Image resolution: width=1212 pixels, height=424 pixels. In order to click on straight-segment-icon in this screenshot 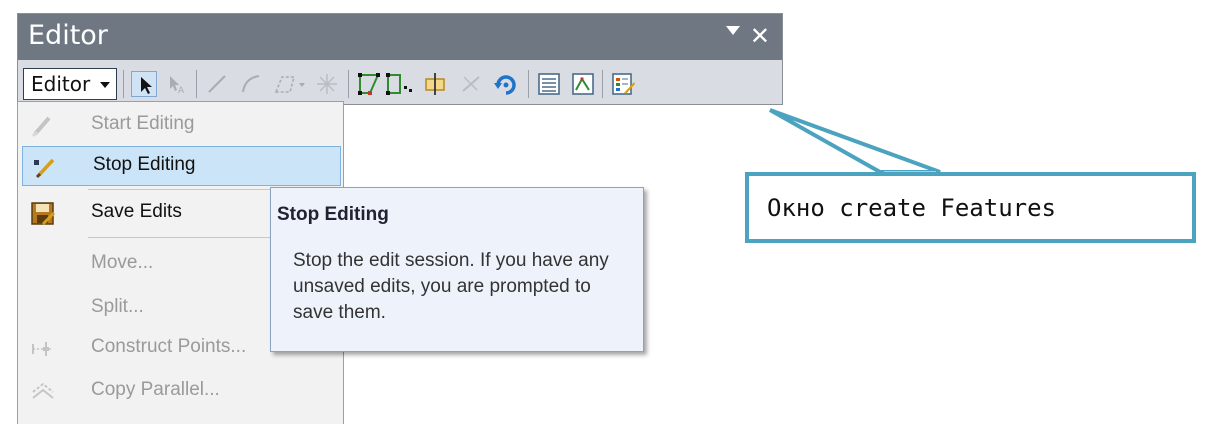, I will do `click(217, 84)`.